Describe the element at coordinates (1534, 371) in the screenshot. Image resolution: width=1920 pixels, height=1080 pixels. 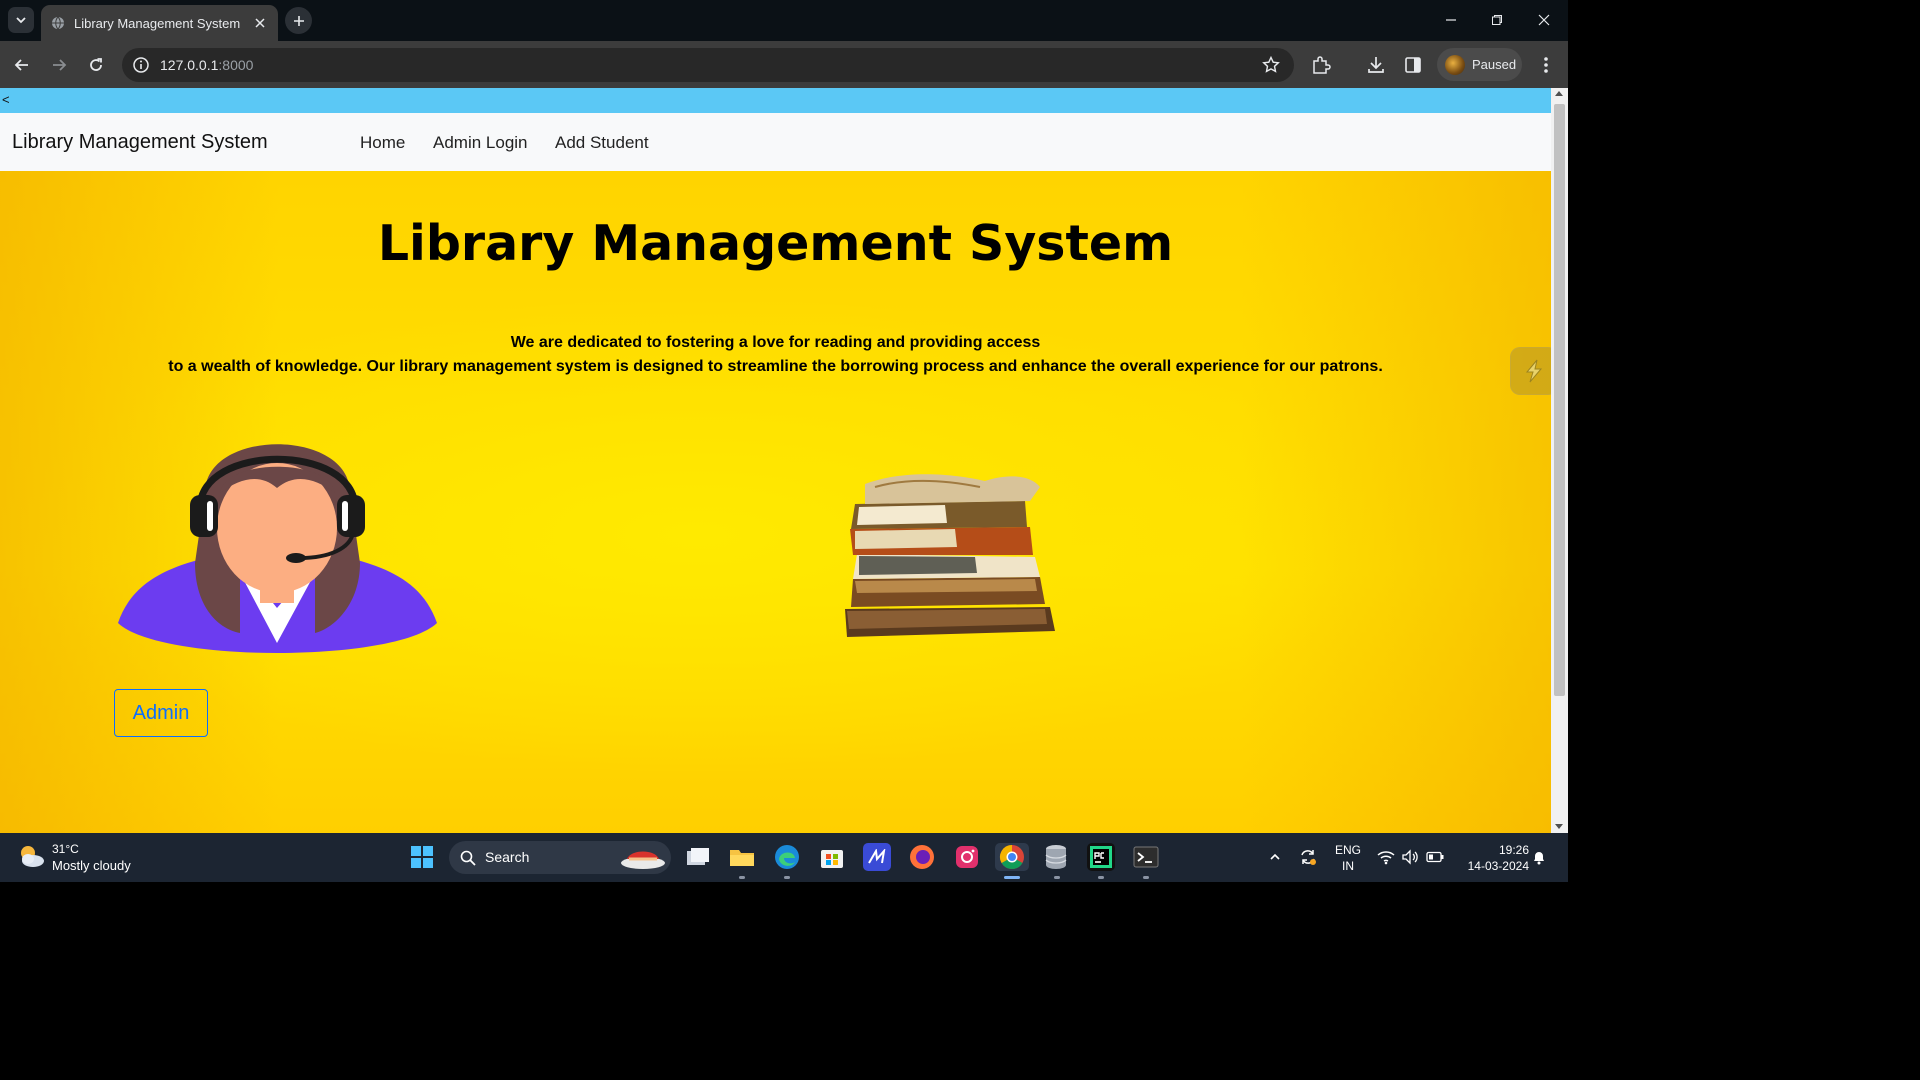
I see `lightning-icon` at that location.